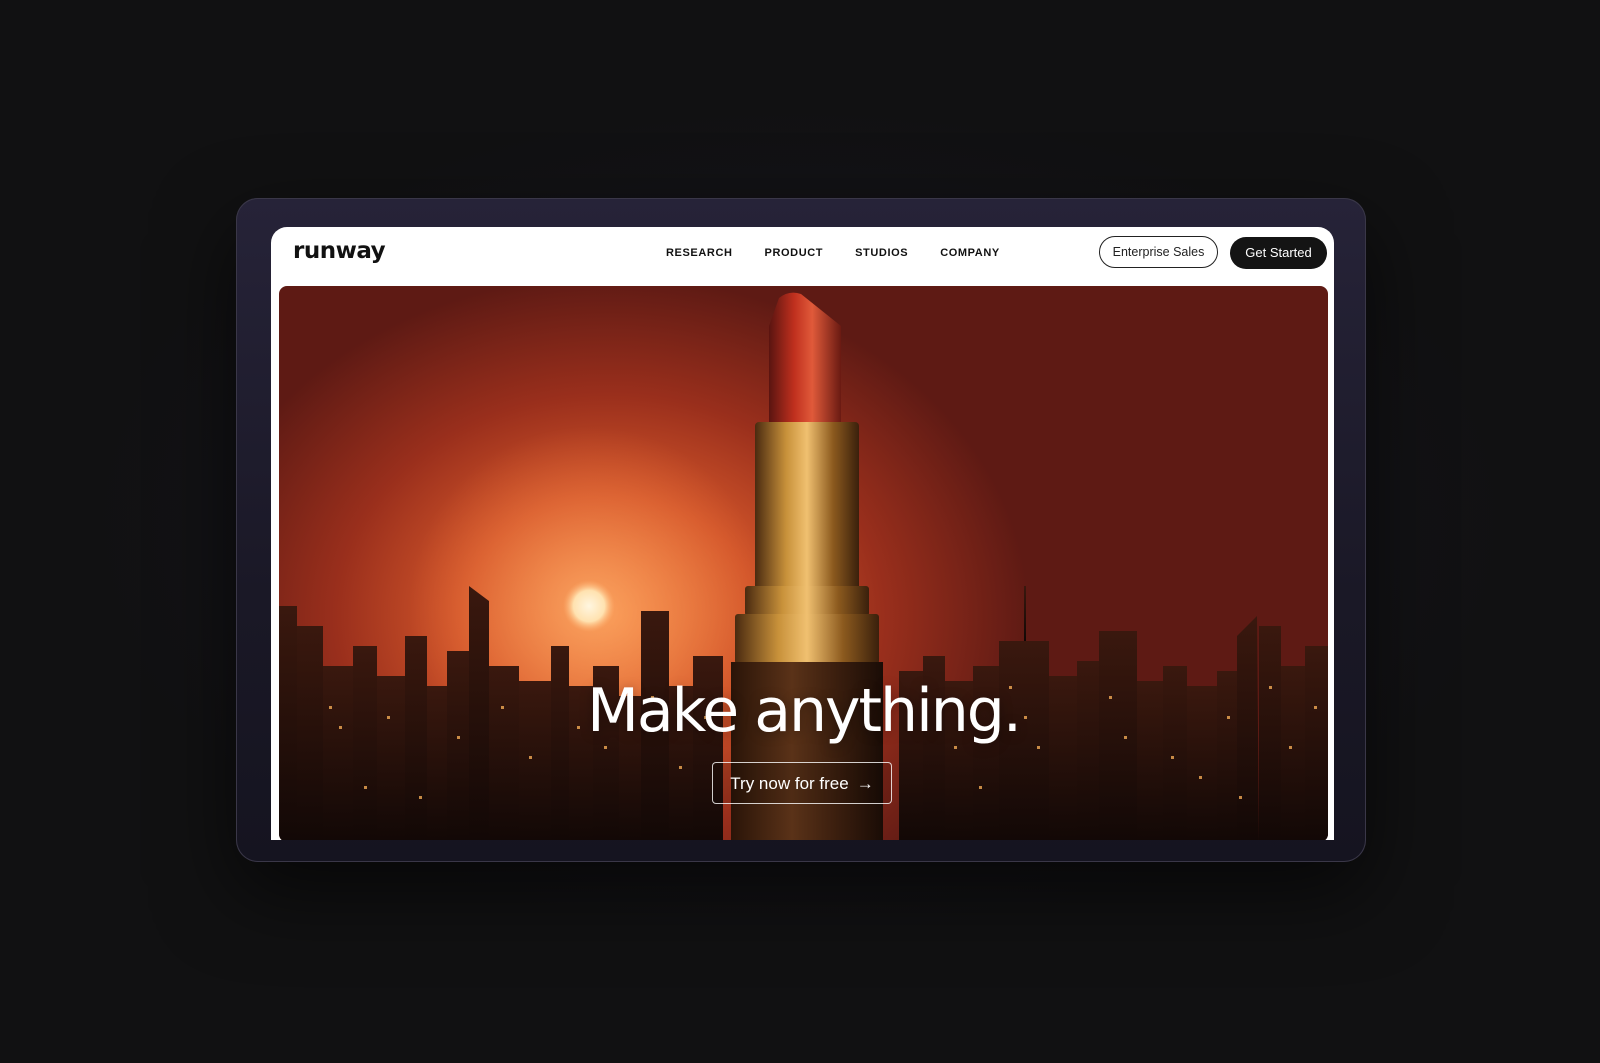 The width and height of the screenshot is (1600, 1063). I want to click on sun, so click(589, 606).